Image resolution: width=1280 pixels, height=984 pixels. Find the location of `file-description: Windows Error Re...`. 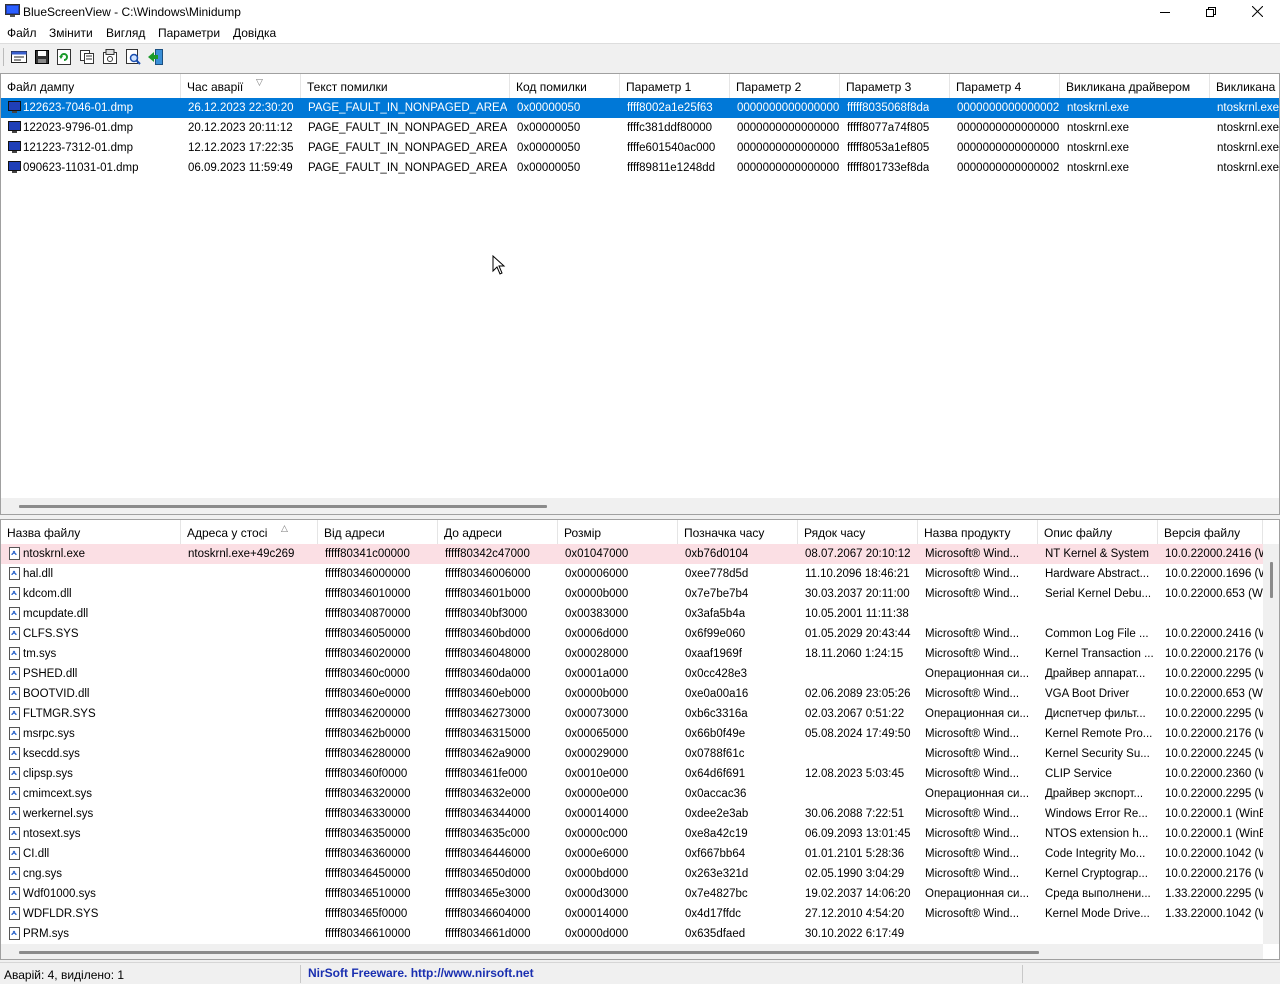

file-description: Windows Error Re... is located at coordinates (1096, 814).